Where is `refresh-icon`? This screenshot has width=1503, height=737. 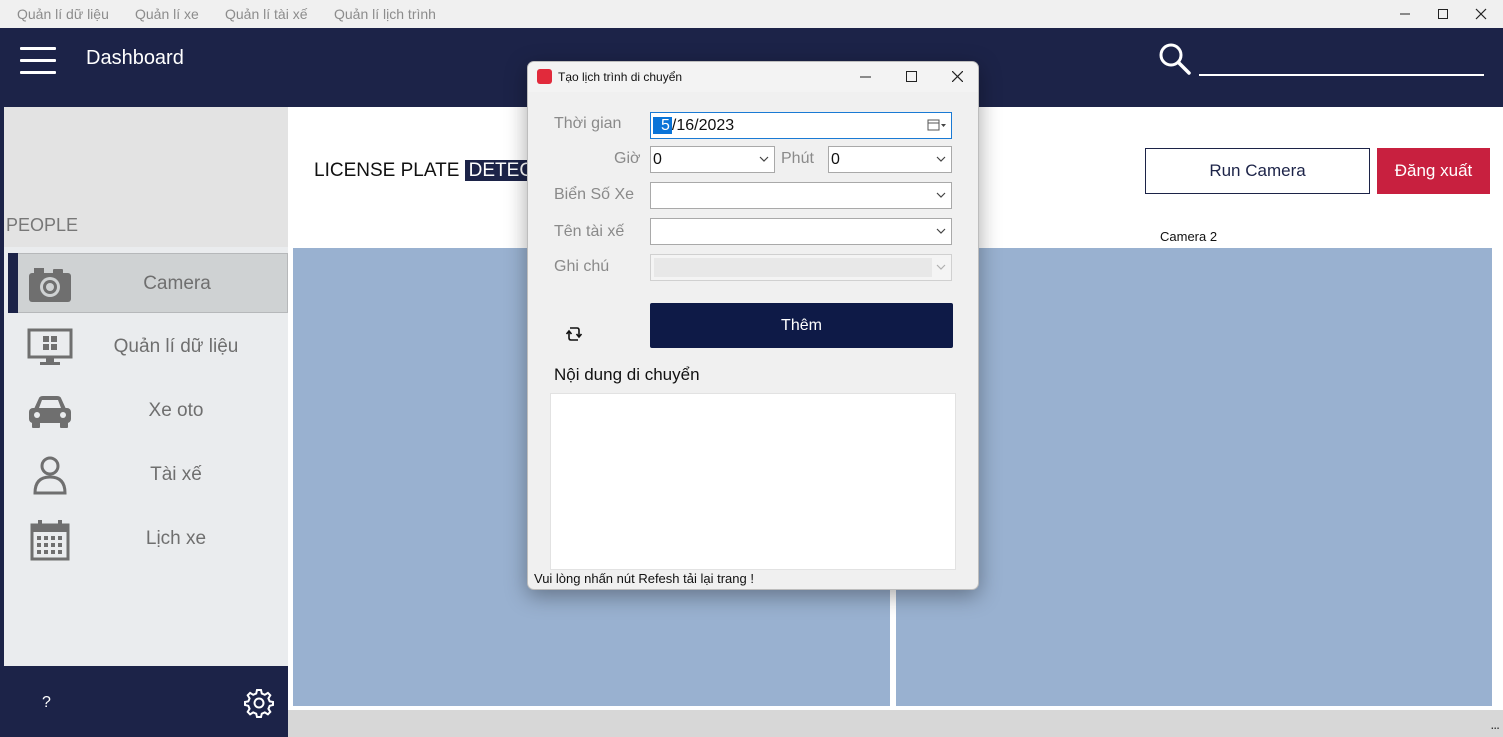
refresh-icon is located at coordinates (574, 334).